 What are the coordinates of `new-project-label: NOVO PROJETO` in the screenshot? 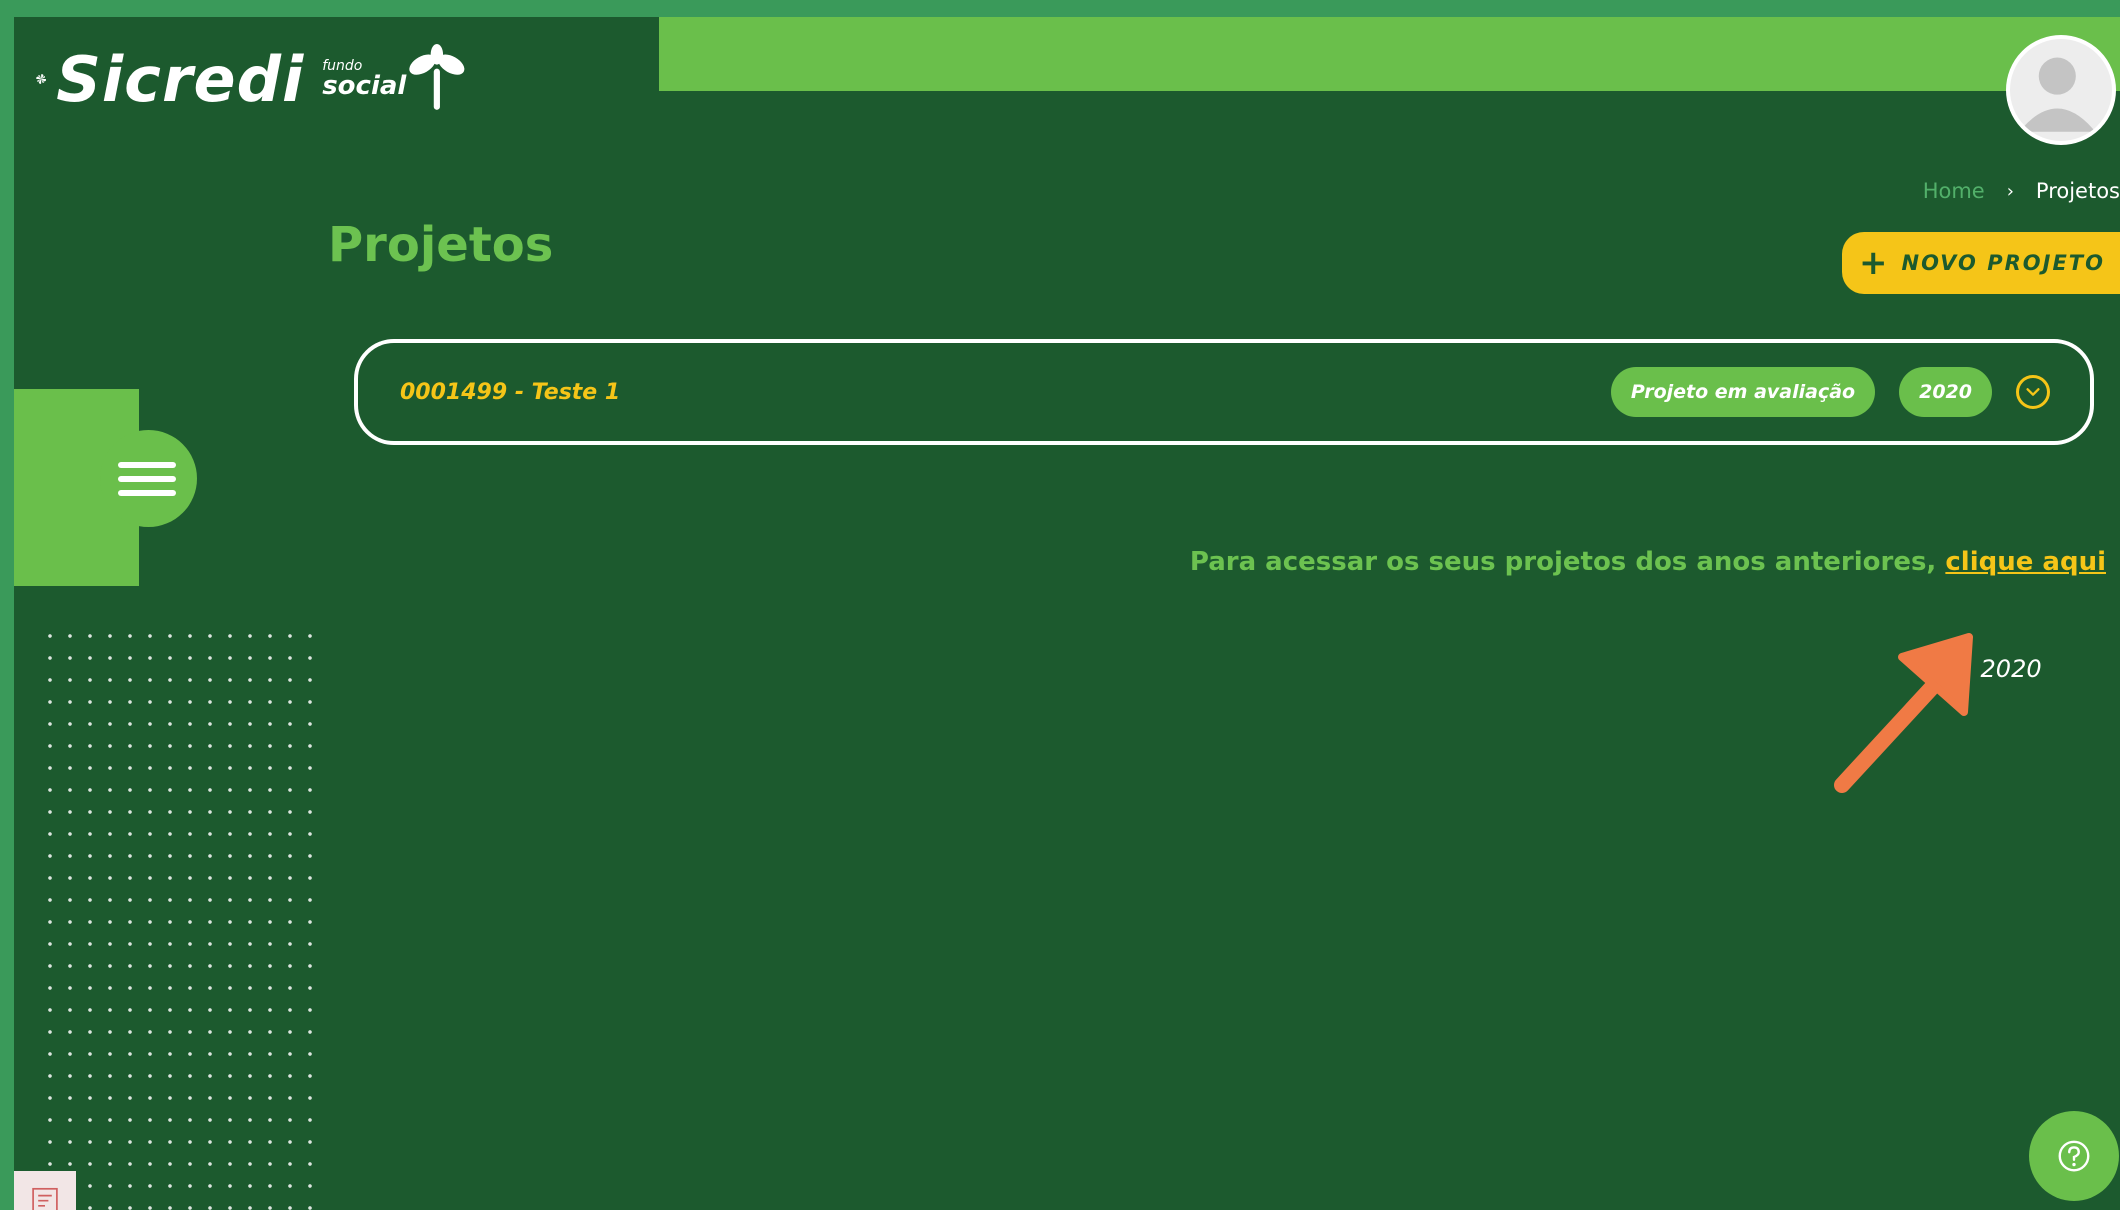 It's located at (2003, 263).